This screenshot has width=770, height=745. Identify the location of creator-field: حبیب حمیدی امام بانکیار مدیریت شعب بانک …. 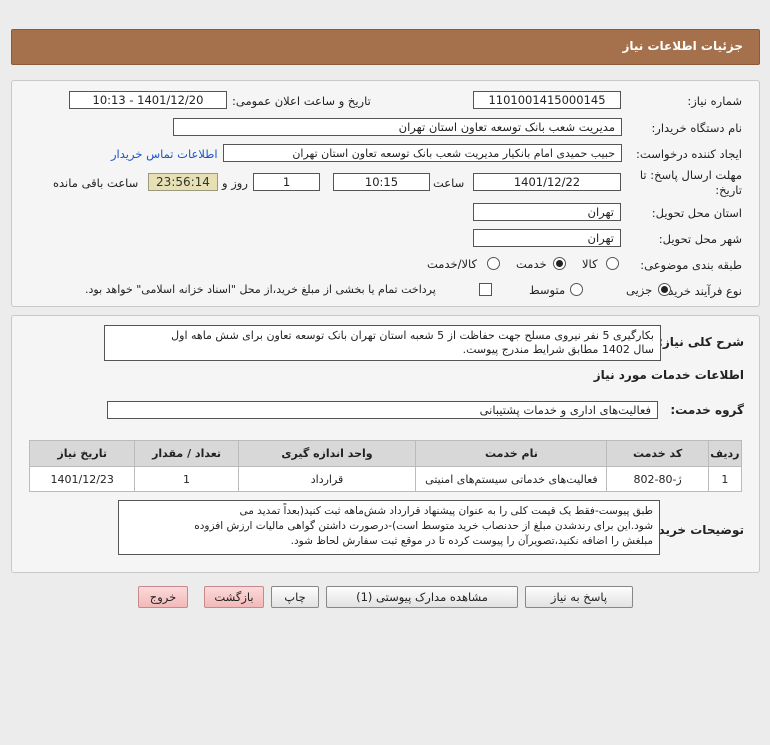
(422, 153).